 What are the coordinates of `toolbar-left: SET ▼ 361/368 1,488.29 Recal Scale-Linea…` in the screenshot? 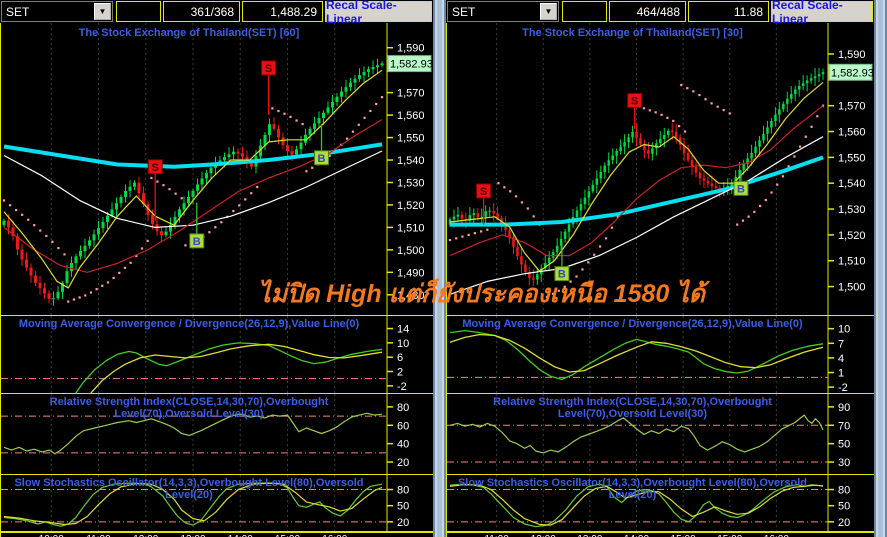 It's located at (216, 13).